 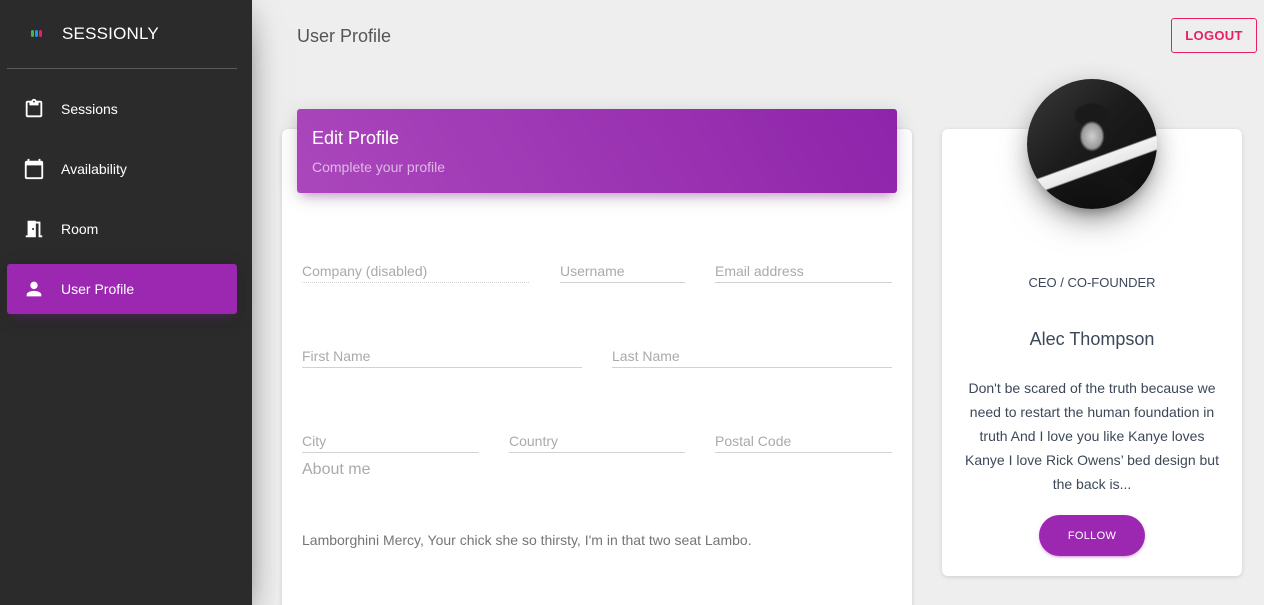 I want to click on sidebar-item-room: Room, so click(x=122, y=229).